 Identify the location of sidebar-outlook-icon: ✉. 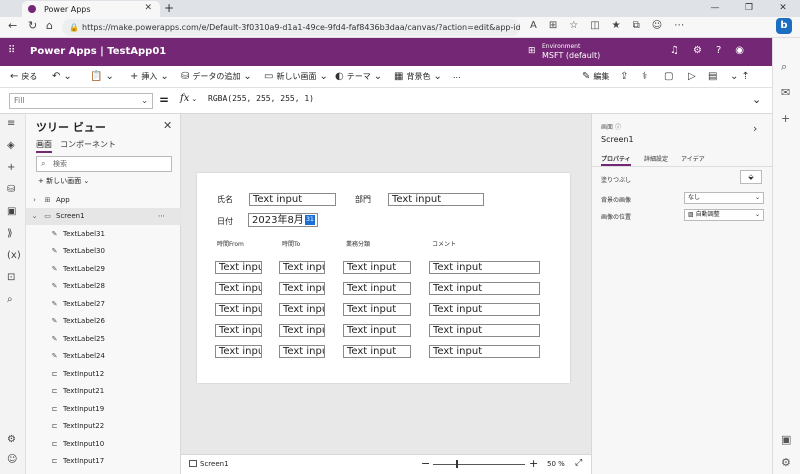
(785, 92).